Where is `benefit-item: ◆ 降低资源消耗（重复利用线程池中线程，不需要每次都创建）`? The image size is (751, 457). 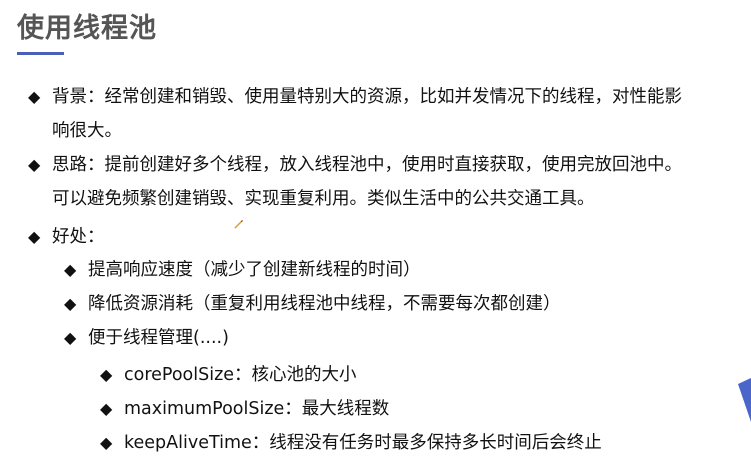
benefit-item: ◆ 降低资源消耗（重复利用线程池中线程，不需要每次都创建） is located at coordinates (312, 304).